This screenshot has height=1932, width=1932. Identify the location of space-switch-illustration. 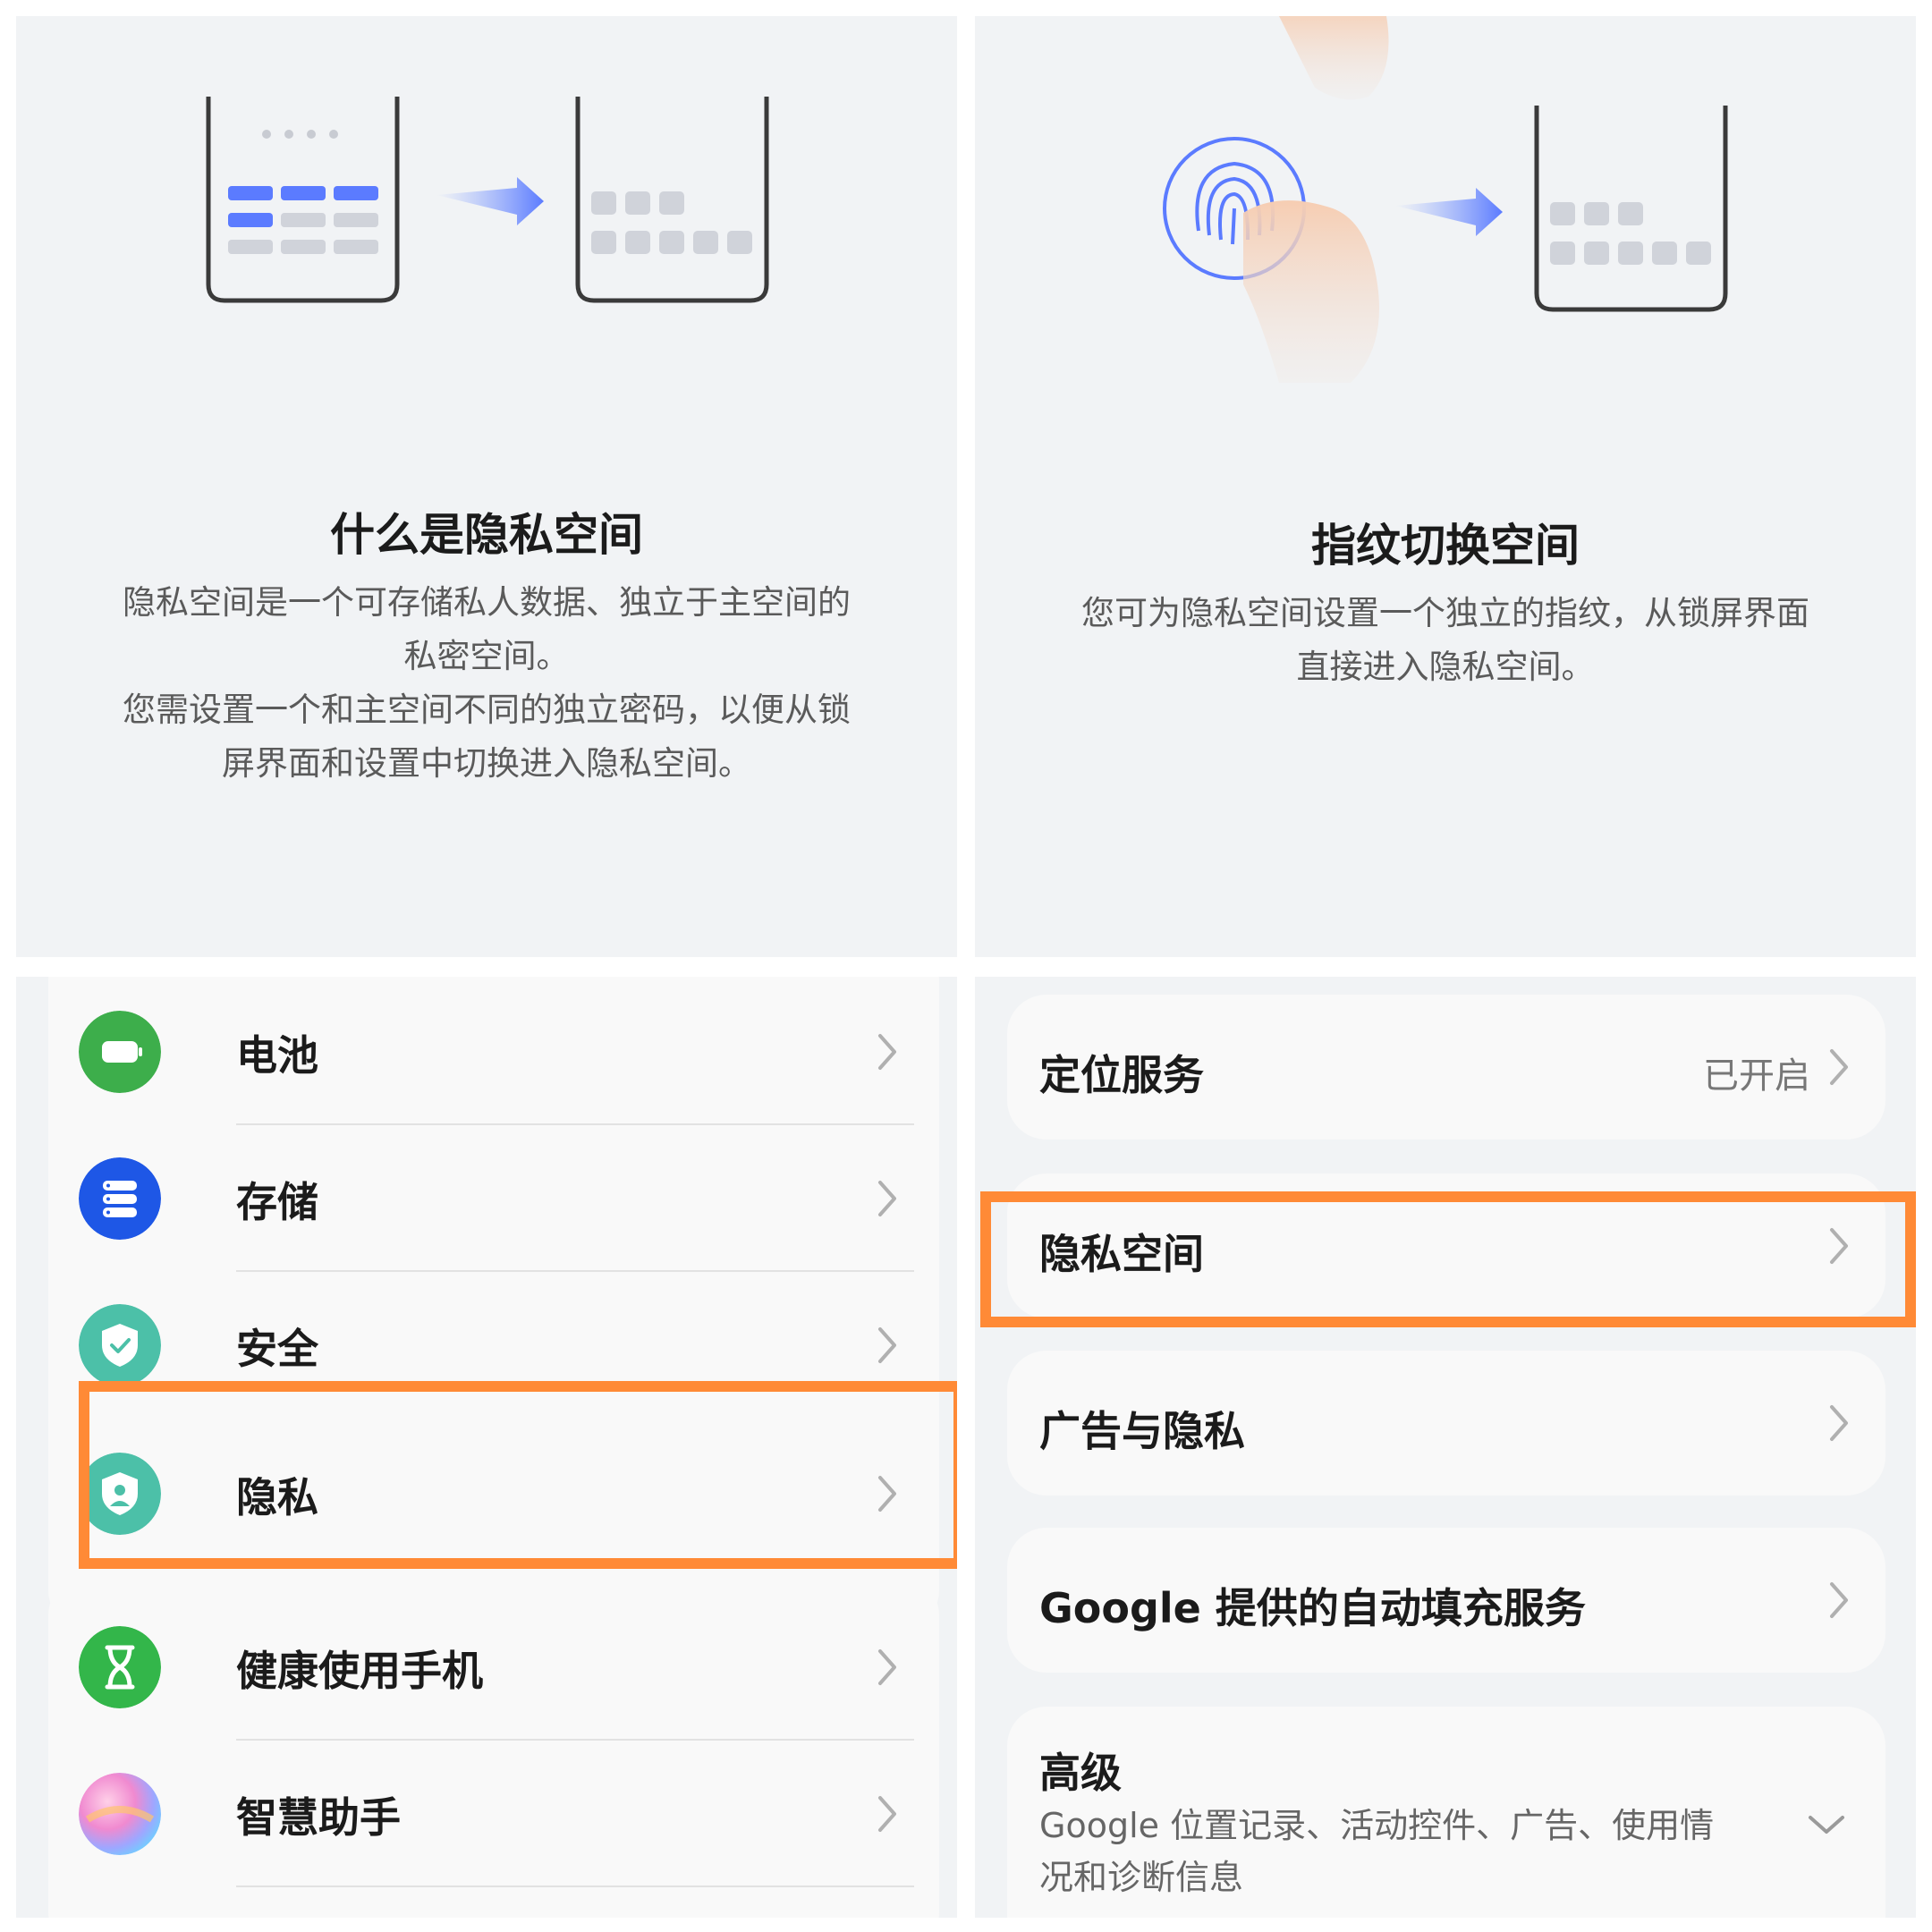
(487, 200).